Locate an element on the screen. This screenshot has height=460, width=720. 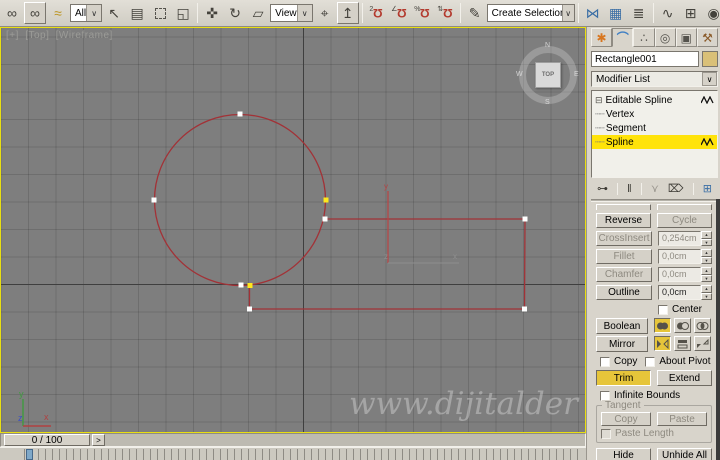
boolean-button: Boolean is located at coordinates (622, 326).